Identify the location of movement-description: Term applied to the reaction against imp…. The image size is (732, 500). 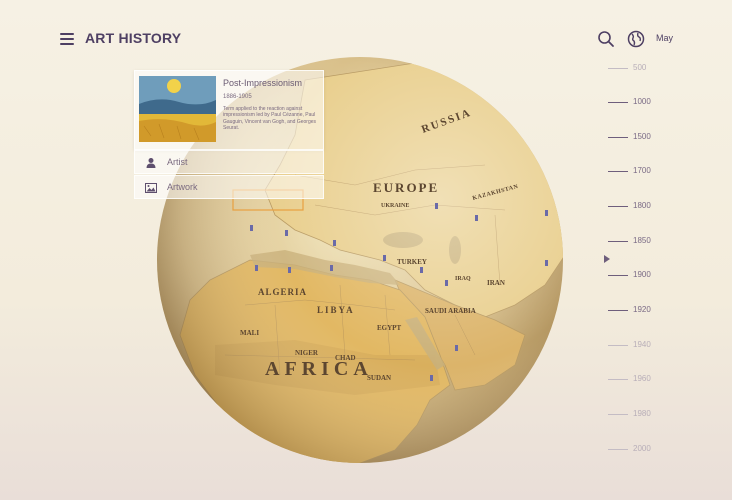
(270, 118).